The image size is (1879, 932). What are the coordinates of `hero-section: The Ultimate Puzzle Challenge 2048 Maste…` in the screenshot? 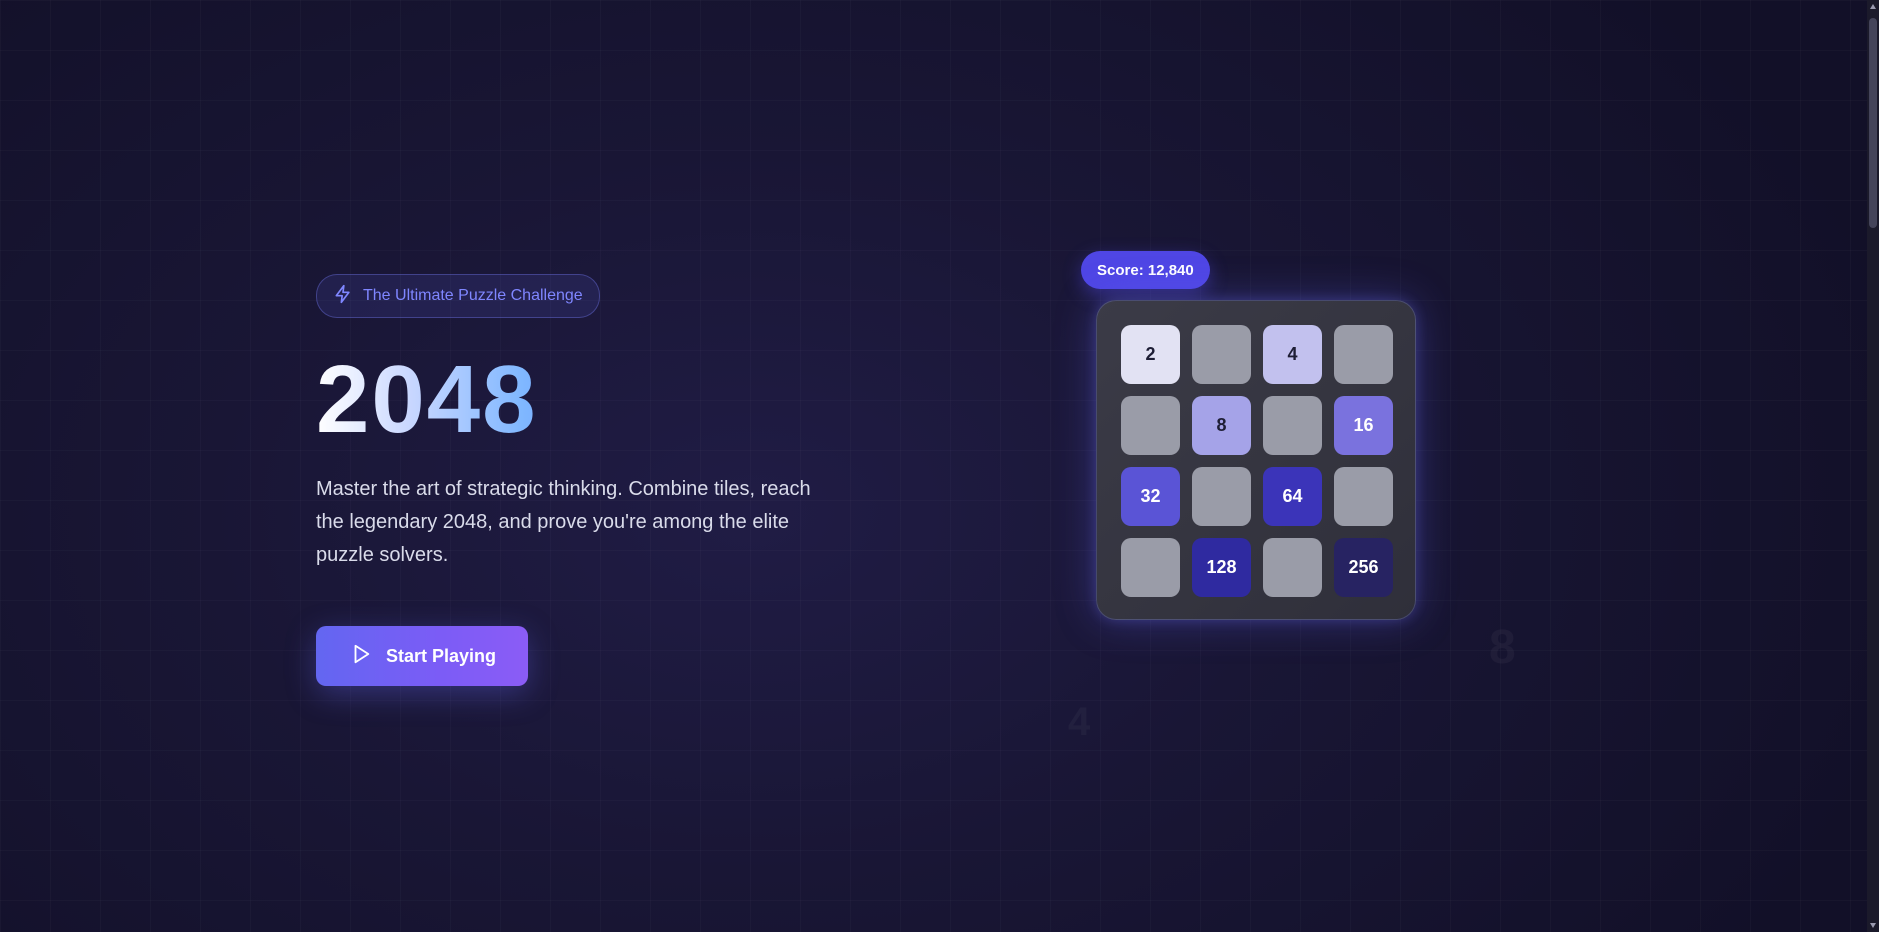 It's located at (576, 480).